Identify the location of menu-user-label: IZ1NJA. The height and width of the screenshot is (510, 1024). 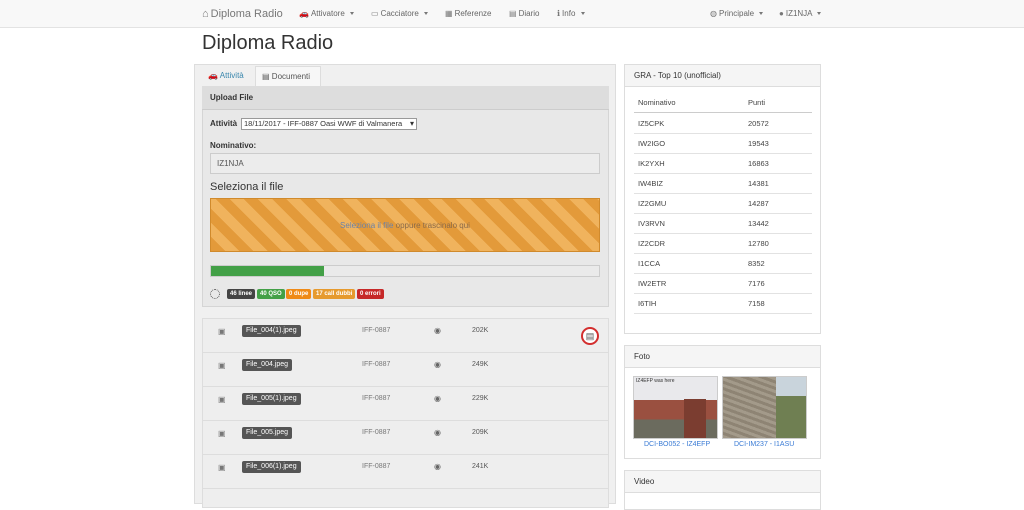
(799, 13).